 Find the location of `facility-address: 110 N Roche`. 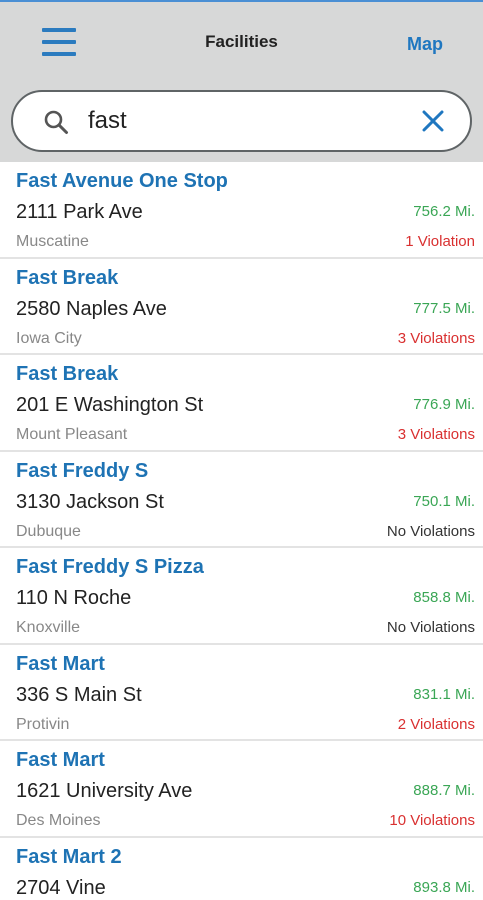

facility-address: 110 N Roche is located at coordinates (74, 598).